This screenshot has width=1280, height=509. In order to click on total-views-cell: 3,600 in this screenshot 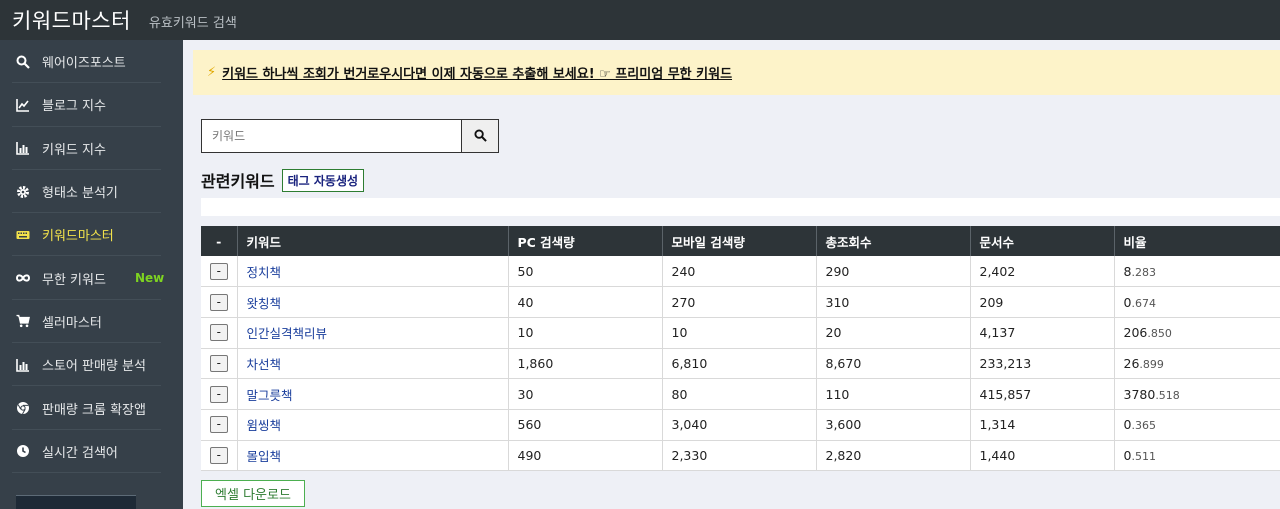, I will do `click(893, 425)`.